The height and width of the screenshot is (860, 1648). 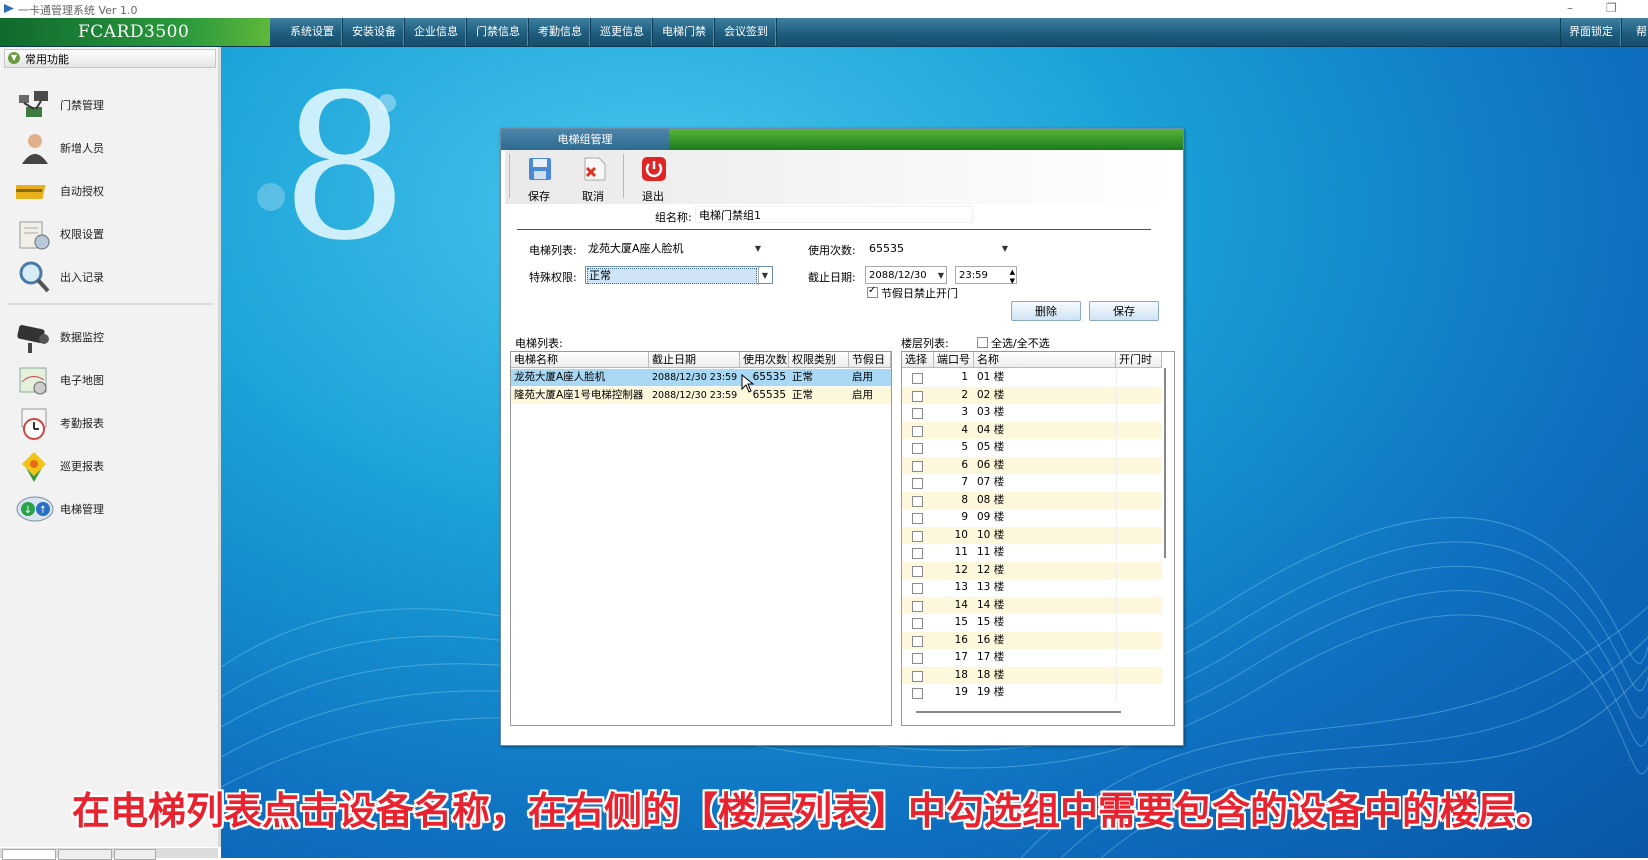 I want to click on col-header-permission-type: 权限类别, so click(x=819, y=360).